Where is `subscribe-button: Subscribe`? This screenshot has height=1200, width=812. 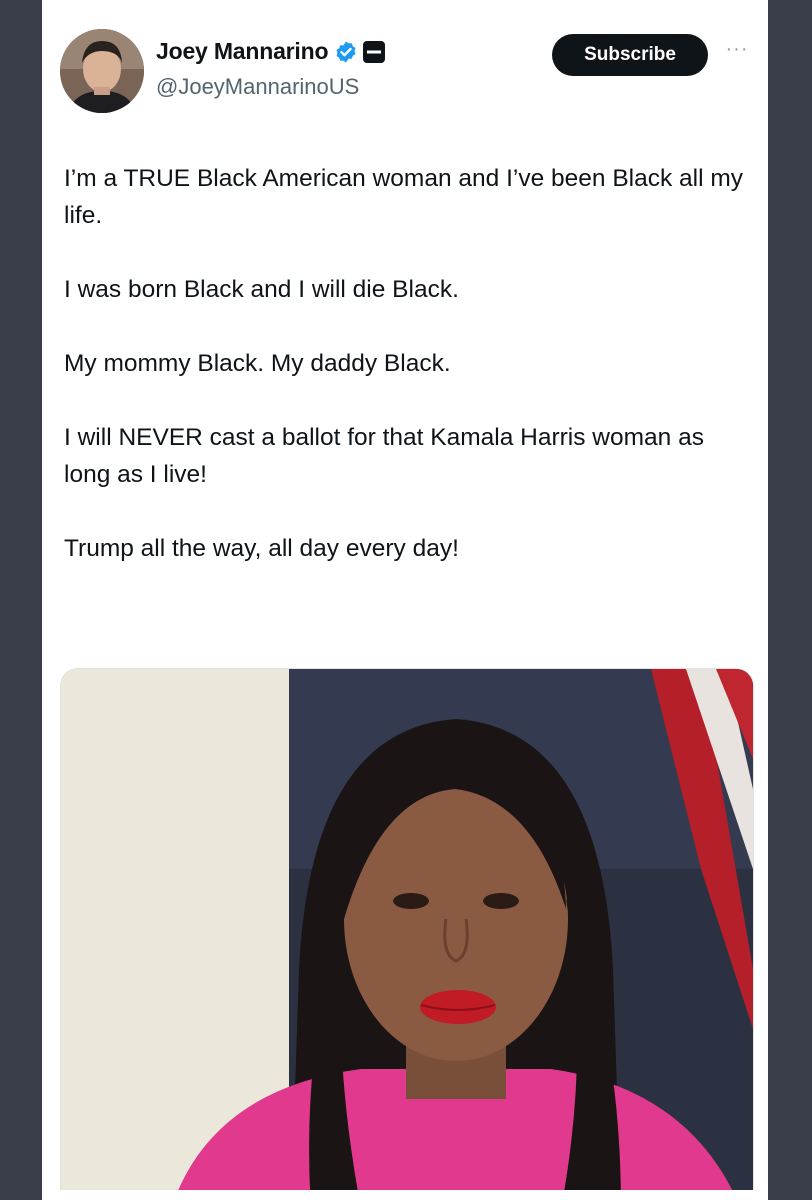
subscribe-button: Subscribe is located at coordinates (630, 55).